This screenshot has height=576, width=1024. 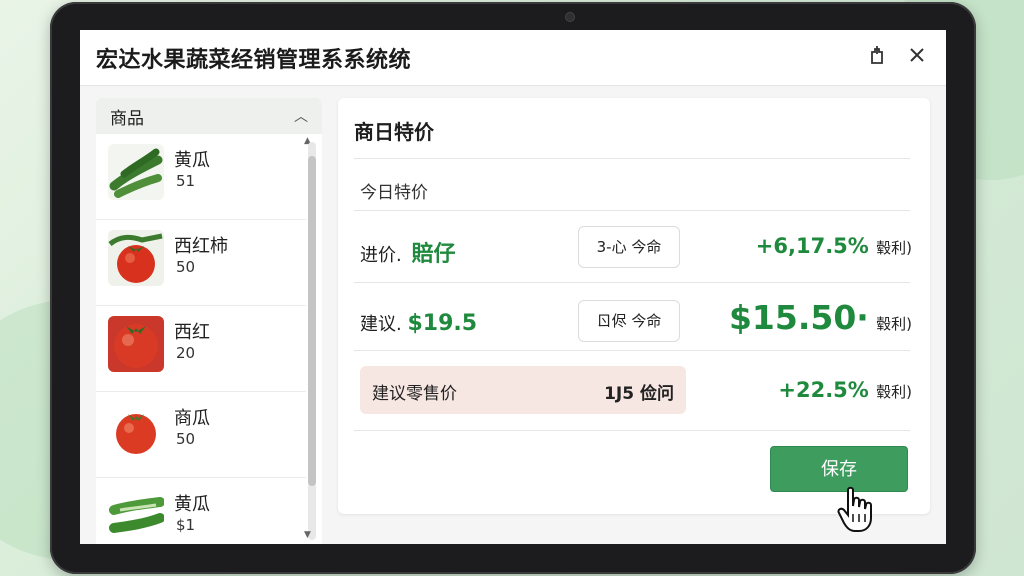 I want to click on app-title: 宏达水果蔬菜经销管理系系统统, so click(x=254, y=60).